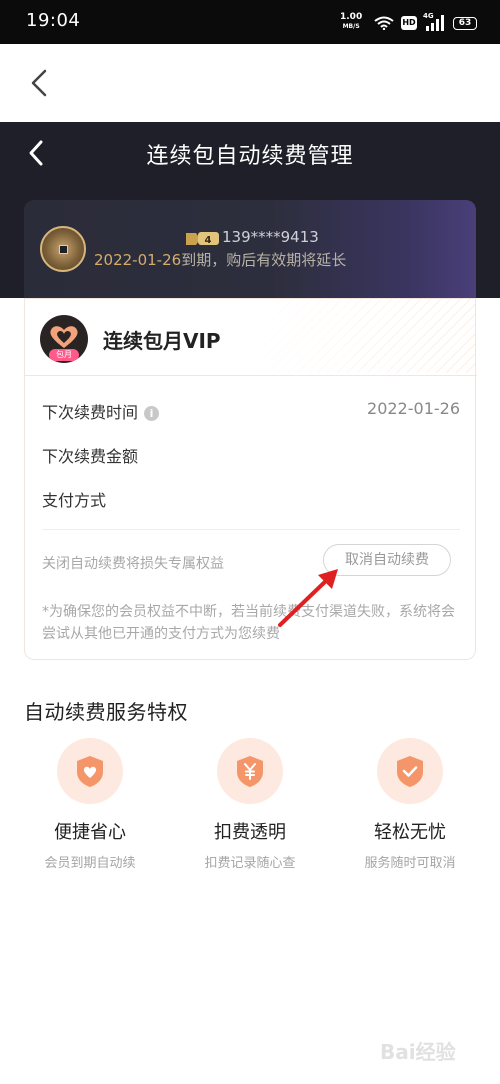  What do you see at coordinates (250, 83) in the screenshot?
I see `top-nav` at bounding box center [250, 83].